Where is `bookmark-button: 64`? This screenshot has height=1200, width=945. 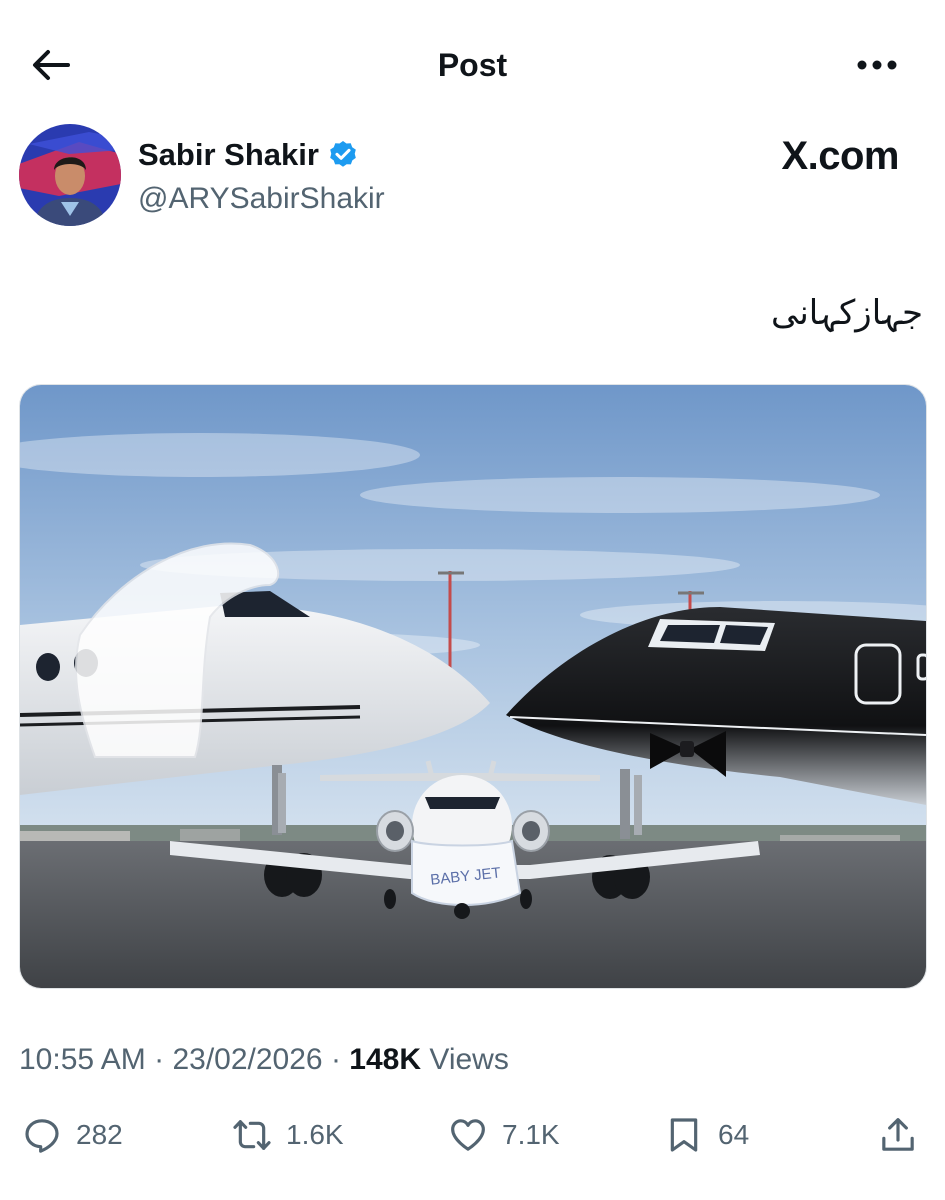 bookmark-button: 64 is located at coordinates (706, 1135).